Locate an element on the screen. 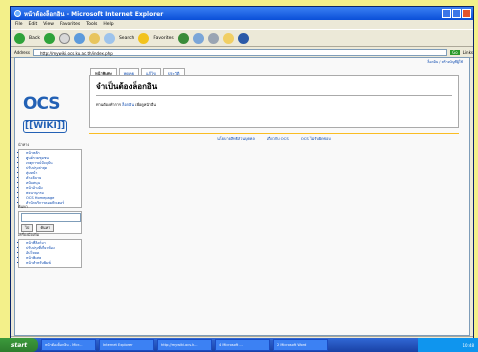 The height and width of the screenshot is (352, 478). home-icon is located at coordinates (94, 38).